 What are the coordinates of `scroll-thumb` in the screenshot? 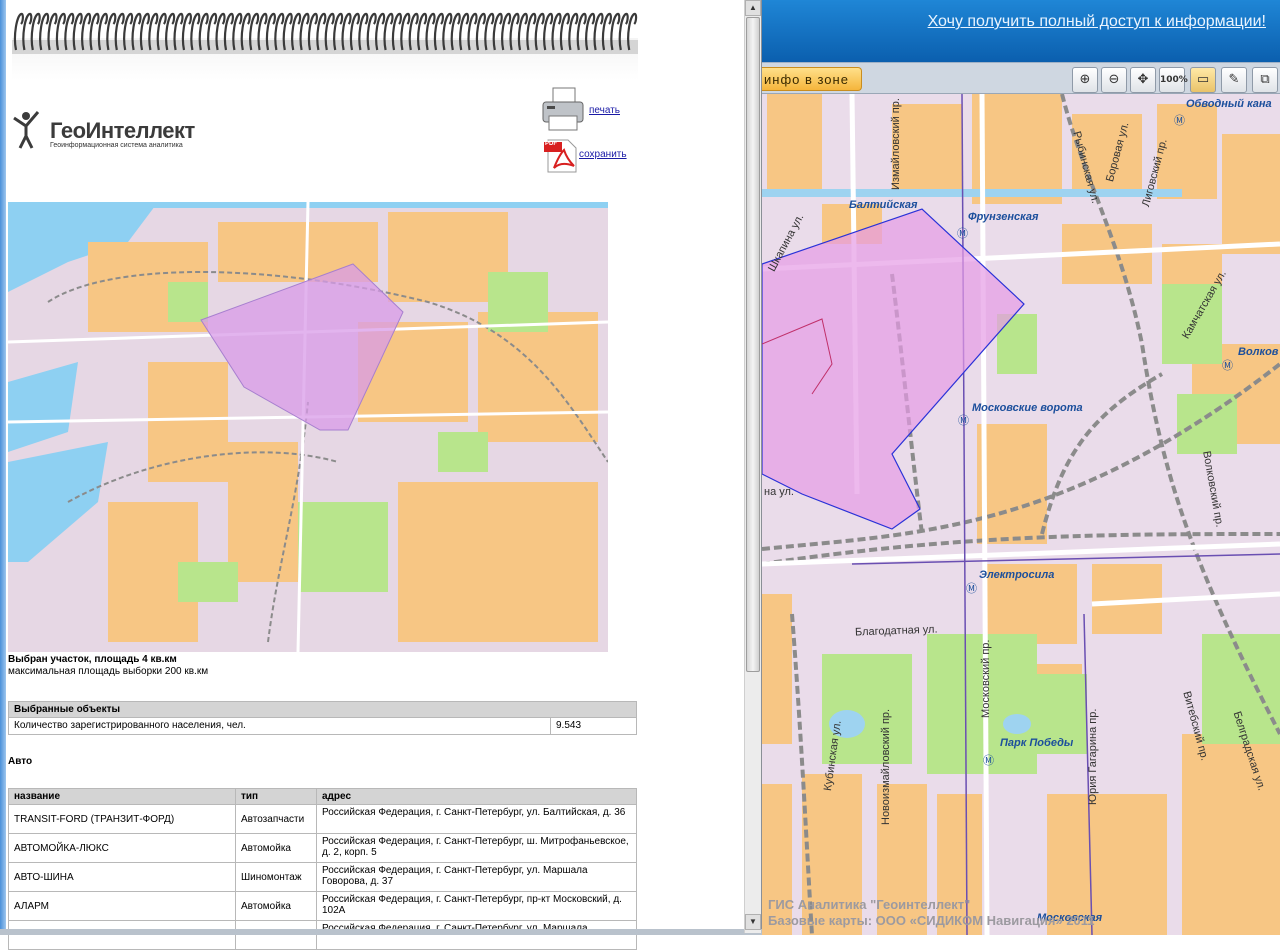 It's located at (753, 344).